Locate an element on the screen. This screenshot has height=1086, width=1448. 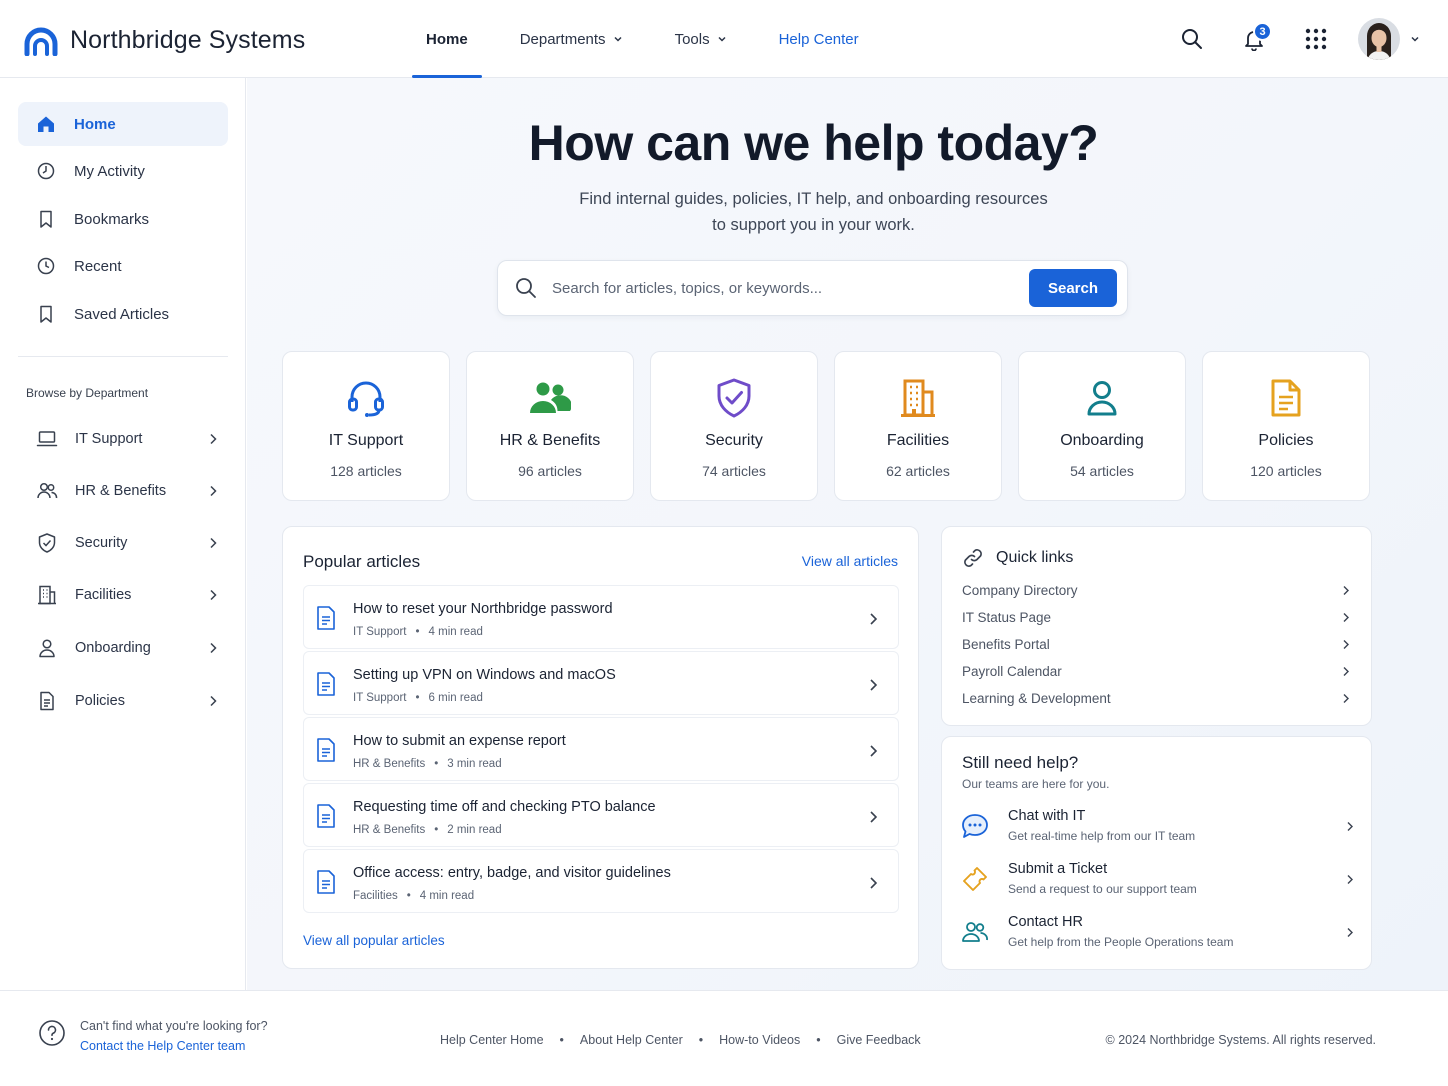
logo-icon is located at coordinates (41, 41).